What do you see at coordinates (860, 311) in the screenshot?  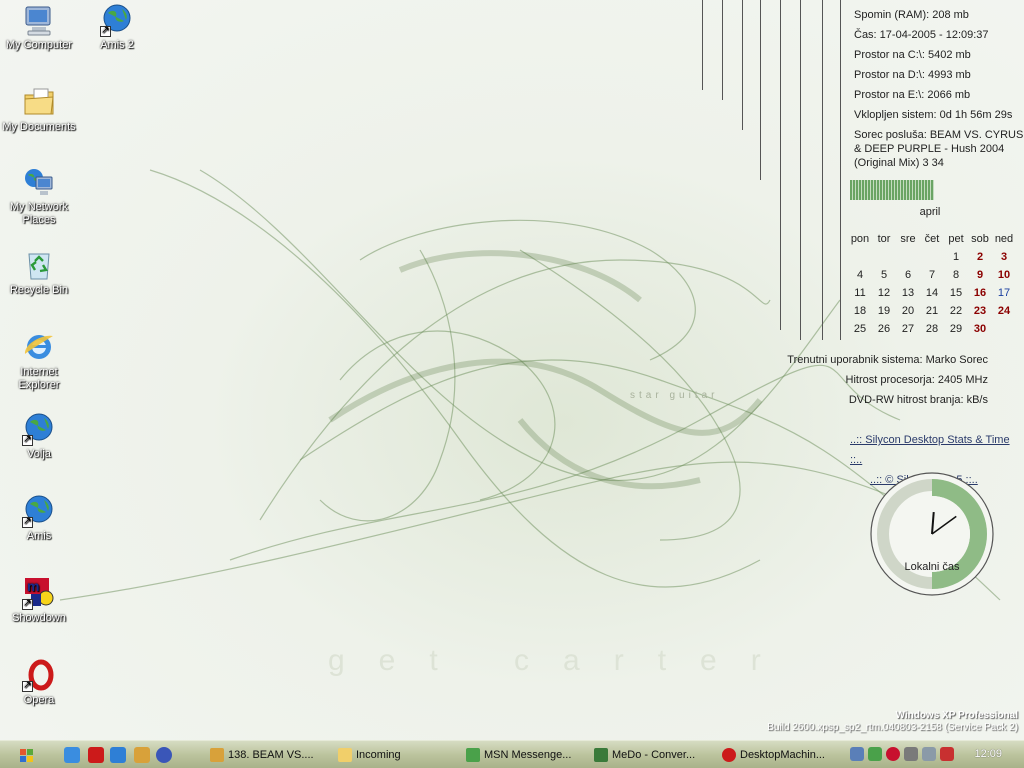 I see `calendar-day: 18` at bounding box center [860, 311].